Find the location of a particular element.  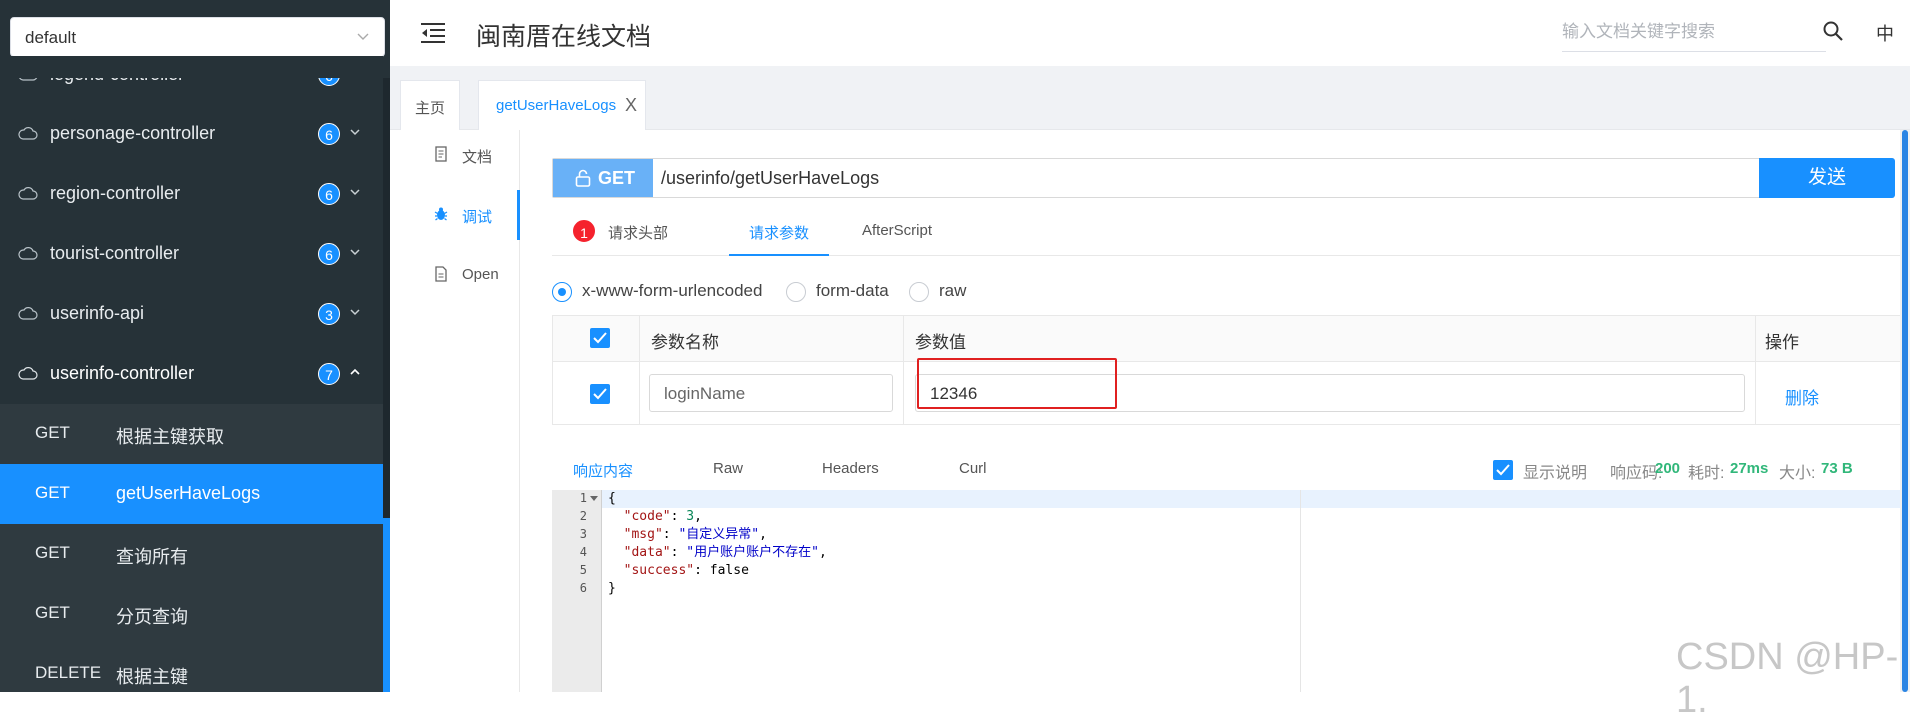

bug-icon is located at coordinates (441, 214).